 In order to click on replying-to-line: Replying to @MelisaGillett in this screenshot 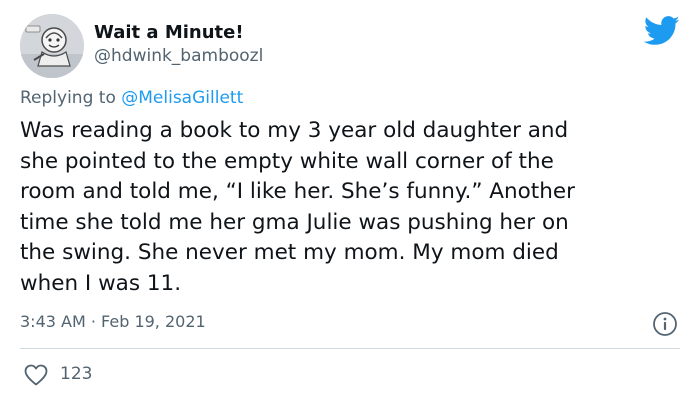, I will do `click(131, 98)`.